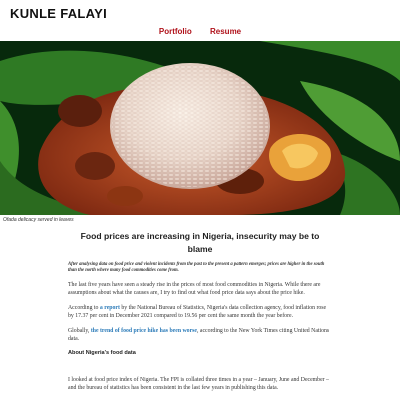  What do you see at coordinates (79, 331) in the screenshot?
I see `paragraph-text: Globally,` at bounding box center [79, 331].